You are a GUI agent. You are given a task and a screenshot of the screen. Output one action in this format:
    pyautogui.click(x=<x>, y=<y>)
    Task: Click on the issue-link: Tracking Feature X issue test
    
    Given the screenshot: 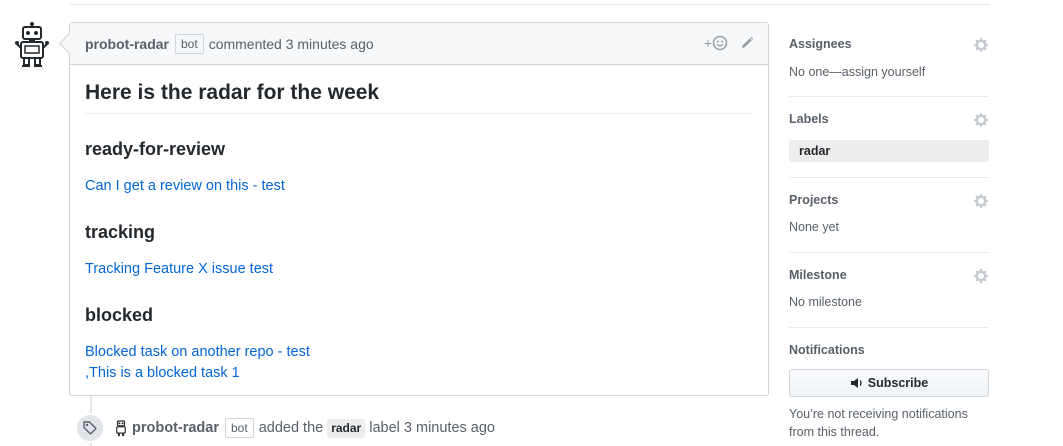 What is the action you would take?
    pyautogui.click(x=419, y=269)
    